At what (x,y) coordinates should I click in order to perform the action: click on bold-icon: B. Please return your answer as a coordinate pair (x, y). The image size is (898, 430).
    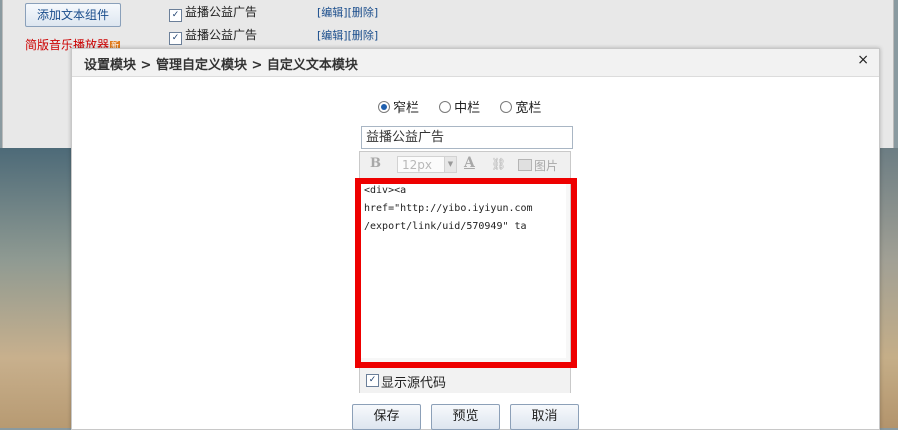
    Looking at the image, I should click on (375, 163).